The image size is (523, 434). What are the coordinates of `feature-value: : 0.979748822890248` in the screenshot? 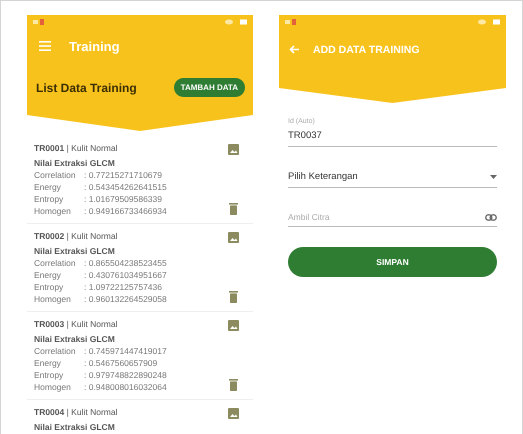 It's located at (125, 375).